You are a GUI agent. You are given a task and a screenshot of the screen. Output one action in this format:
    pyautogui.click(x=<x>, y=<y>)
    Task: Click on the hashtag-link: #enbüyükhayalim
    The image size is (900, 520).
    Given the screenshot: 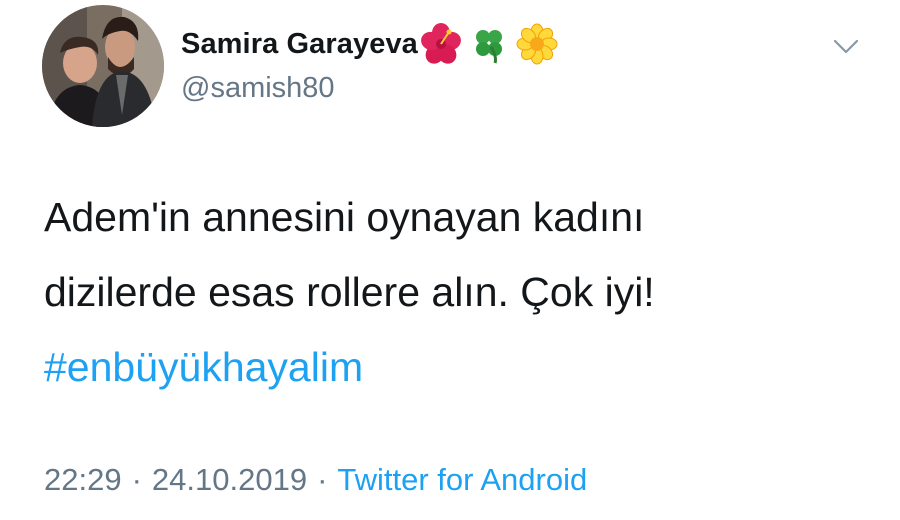 What is the action you would take?
    pyautogui.click(x=454, y=367)
    